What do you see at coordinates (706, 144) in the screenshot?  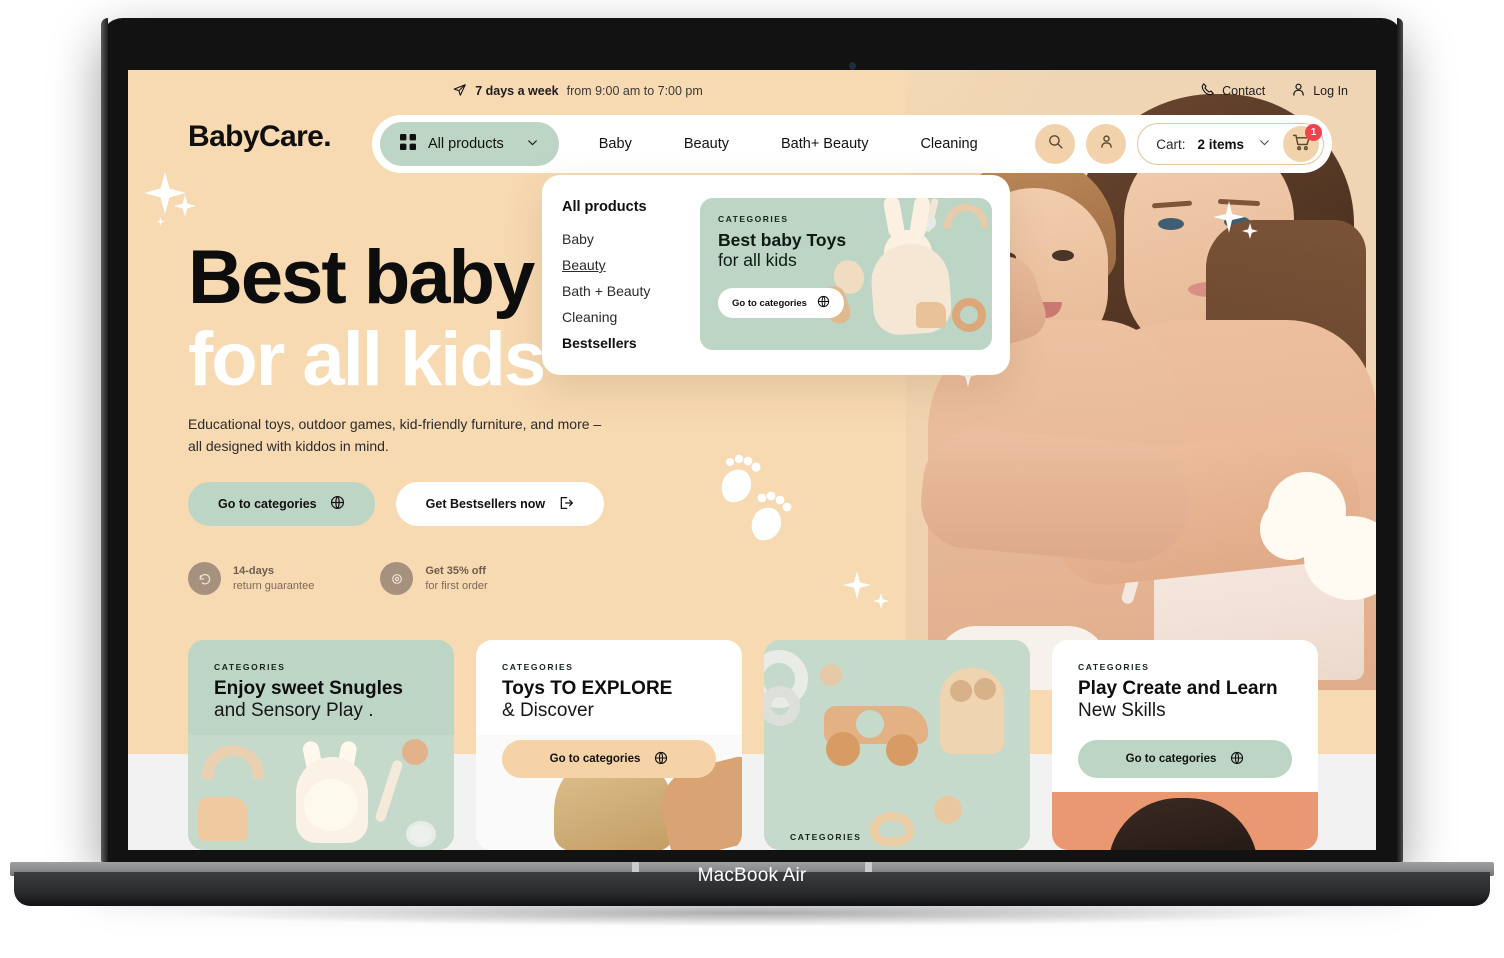 I see `nav-link-beauty: Beauty` at bounding box center [706, 144].